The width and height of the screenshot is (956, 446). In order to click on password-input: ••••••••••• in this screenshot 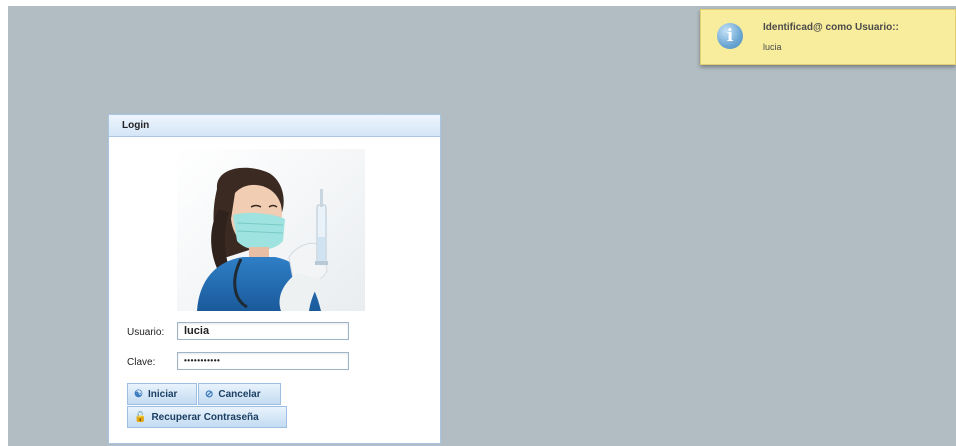, I will do `click(263, 361)`.